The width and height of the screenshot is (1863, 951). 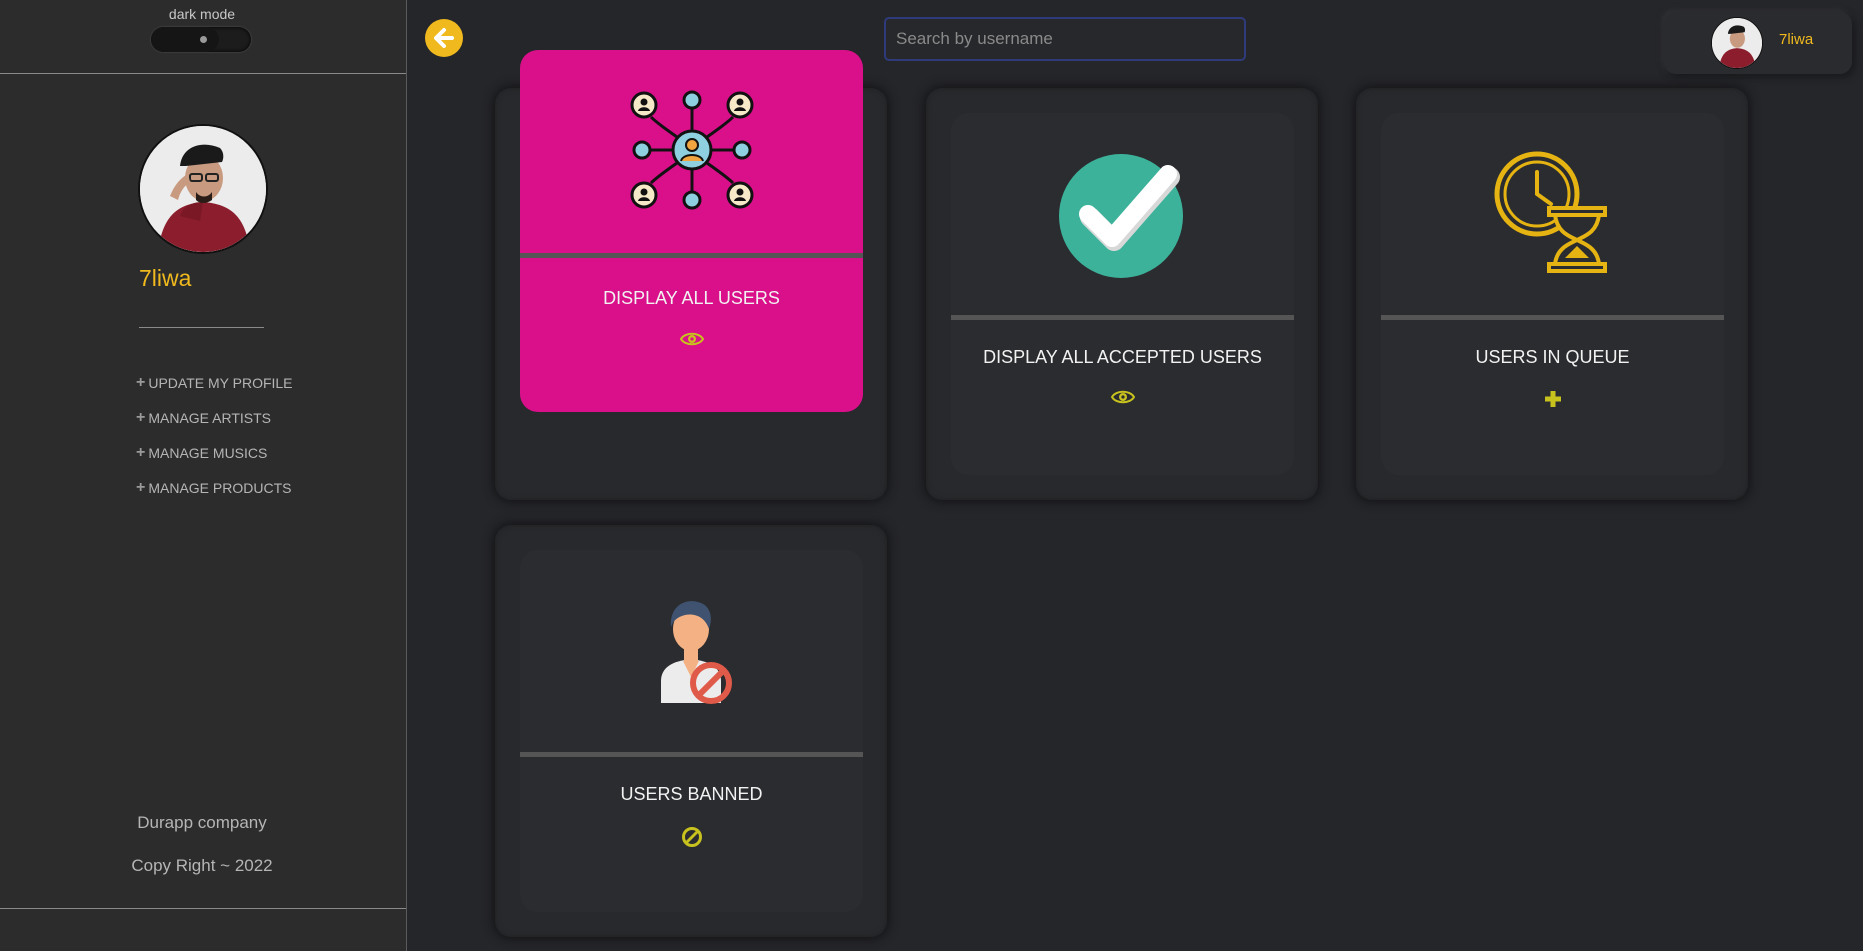 What do you see at coordinates (214, 392) in the screenshot?
I see `menu-item-update-profile: + UPDATE MY PROFILE` at bounding box center [214, 392].